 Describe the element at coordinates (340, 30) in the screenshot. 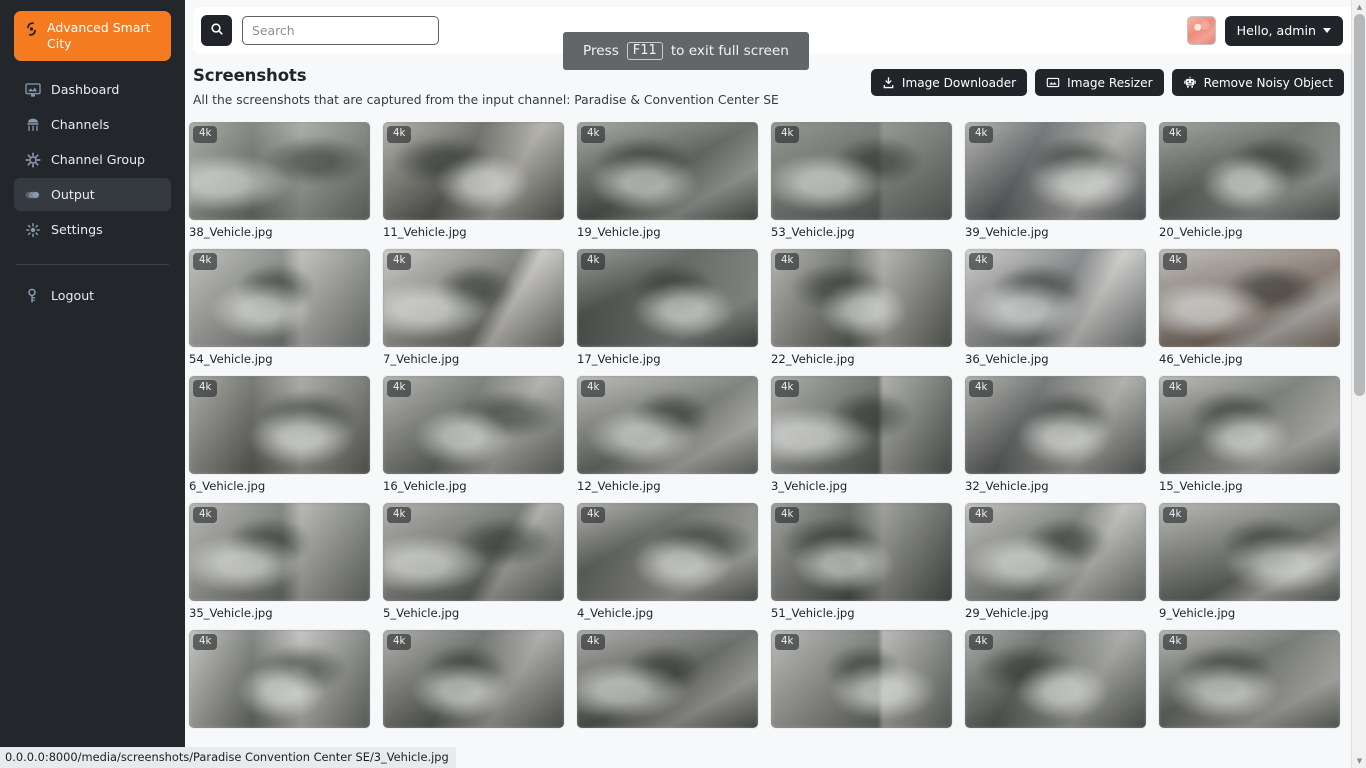

I see `search-input` at that location.